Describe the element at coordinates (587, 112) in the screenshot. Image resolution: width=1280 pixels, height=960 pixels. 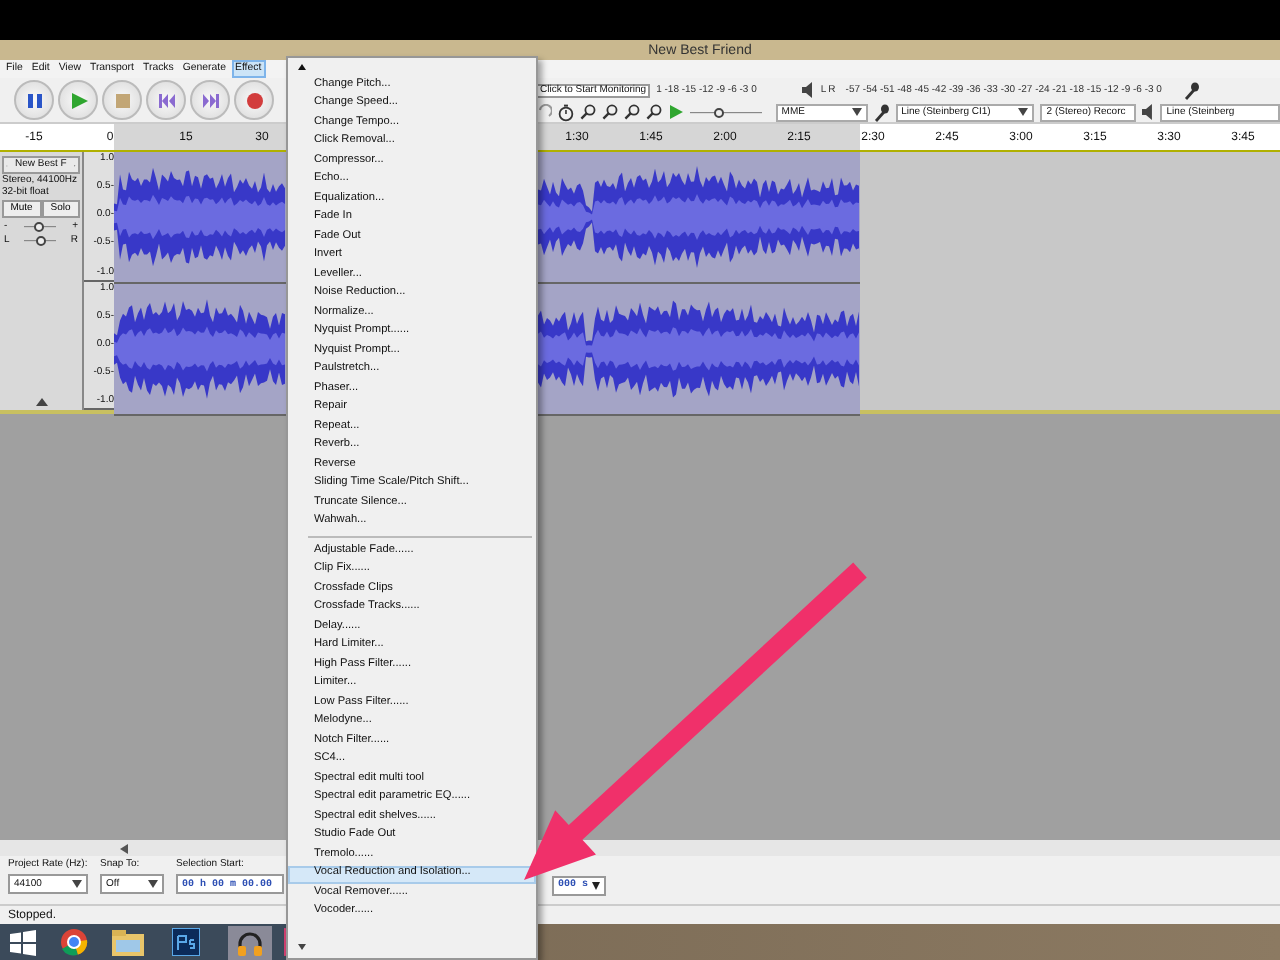
I see `zoom-in-icon` at that location.